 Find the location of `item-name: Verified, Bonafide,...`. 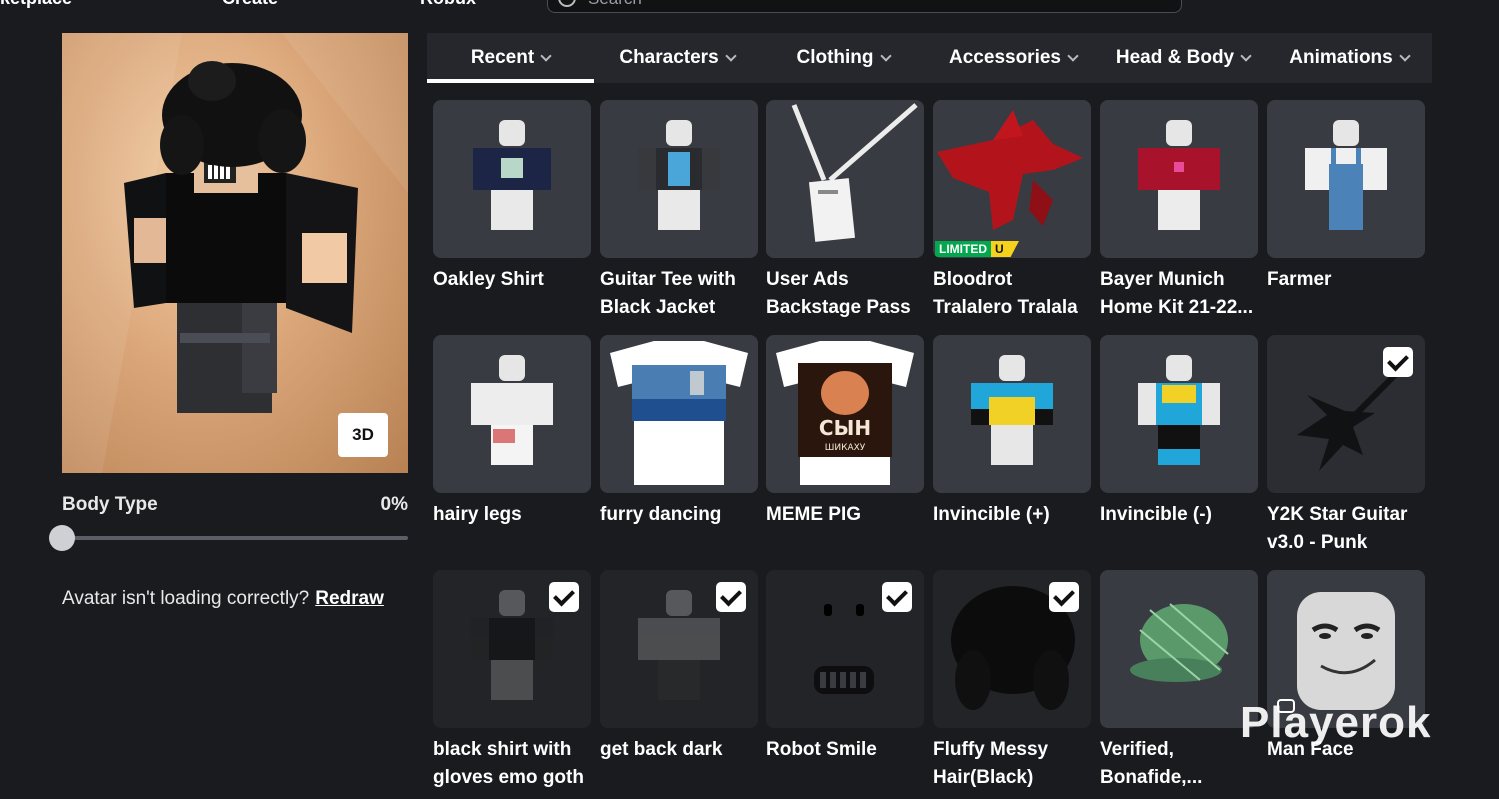

item-name: Verified, Bonafide,... is located at coordinates (1180, 764).